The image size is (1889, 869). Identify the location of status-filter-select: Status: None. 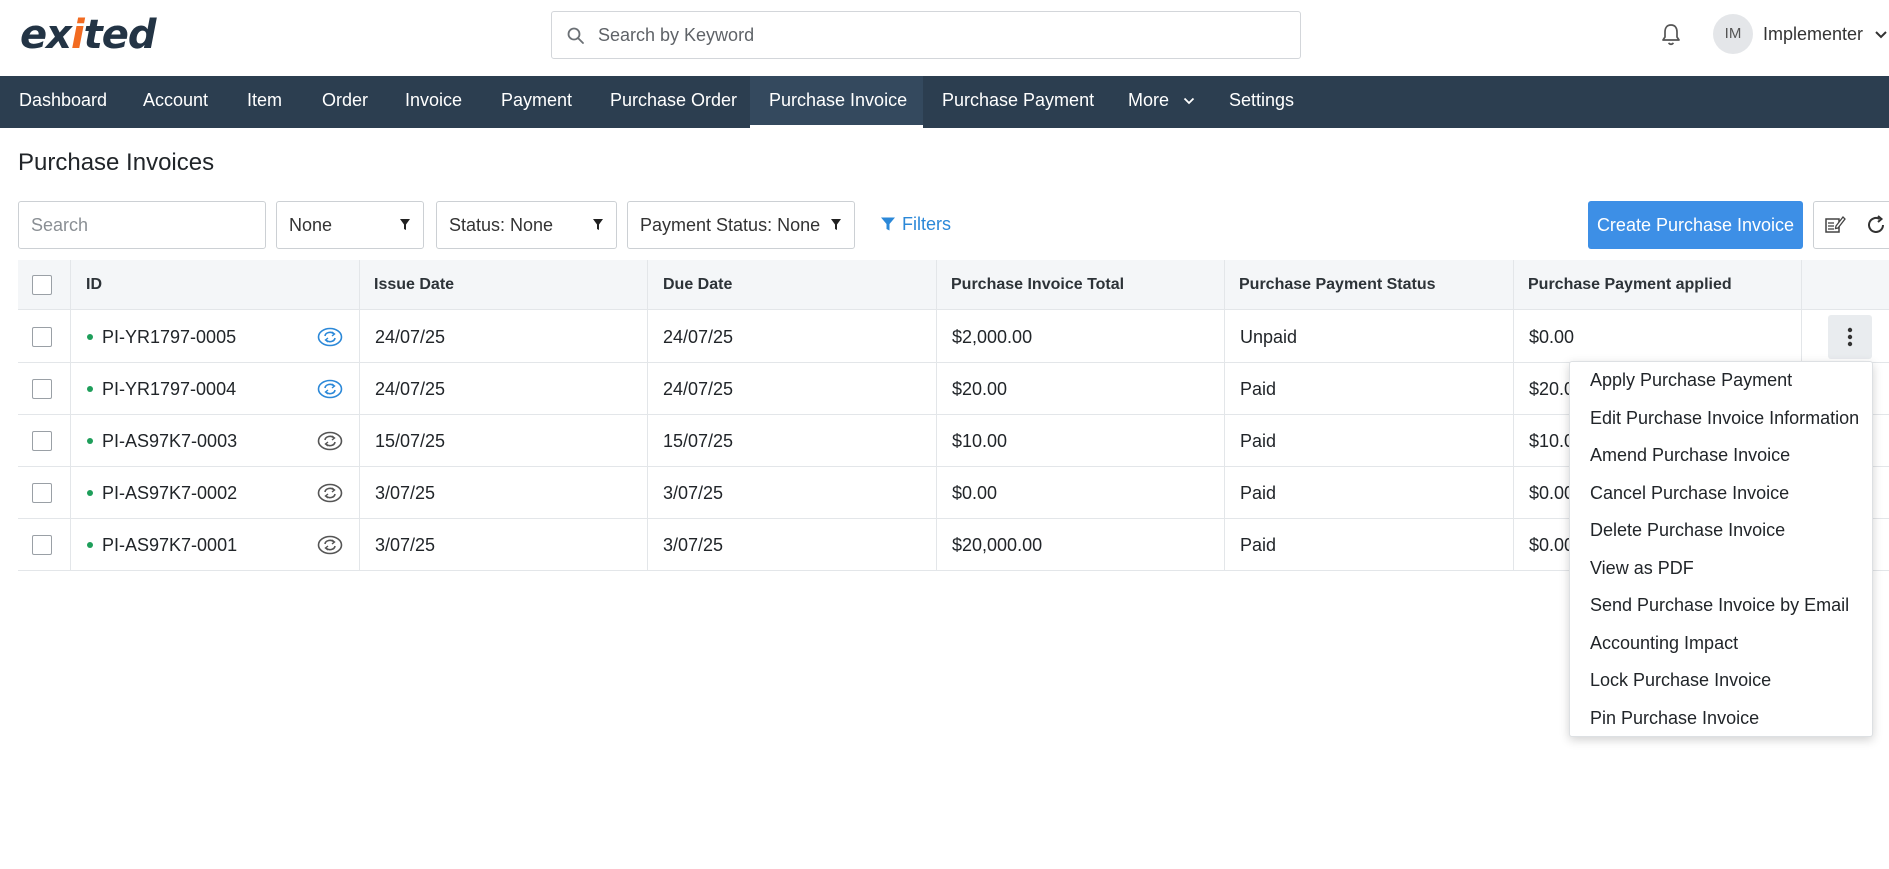
(526, 225).